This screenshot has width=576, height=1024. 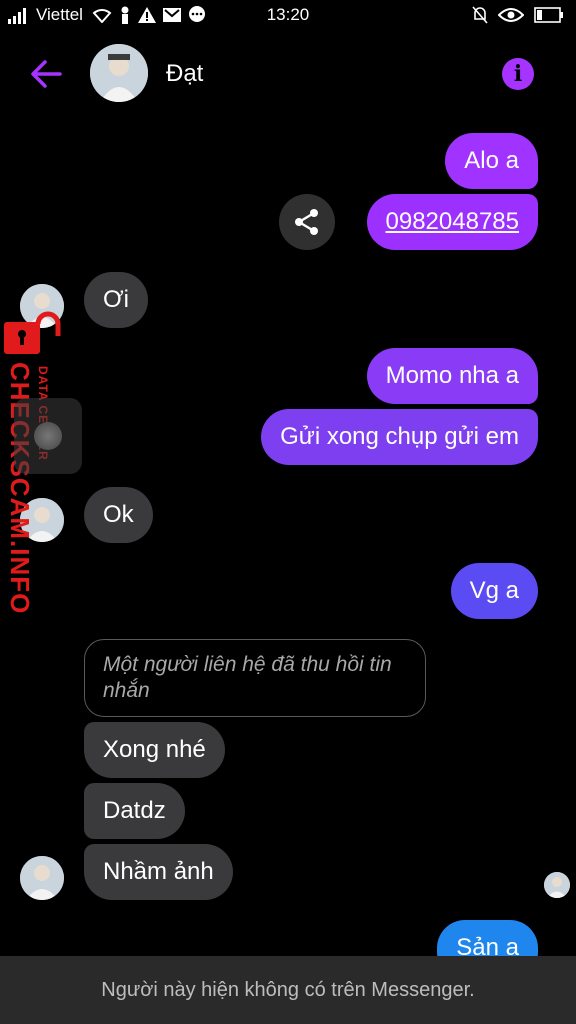 I want to click on contact-avatar-small, so click(x=42, y=878).